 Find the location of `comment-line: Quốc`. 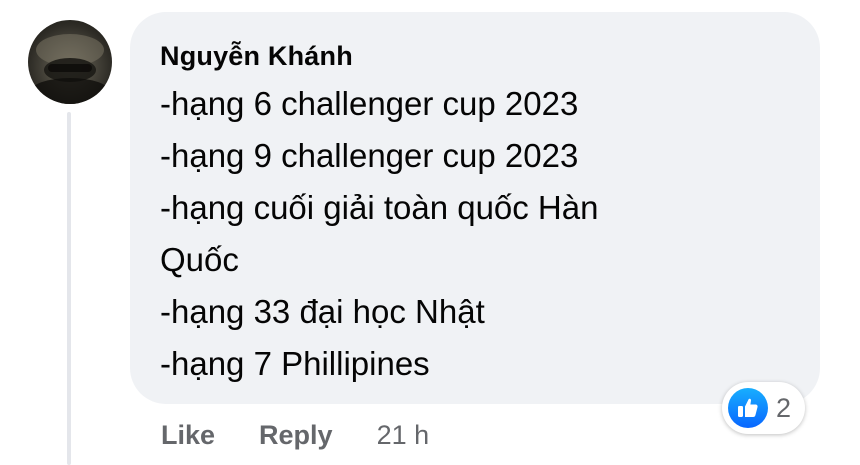

comment-line: Quốc is located at coordinates (199, 259).